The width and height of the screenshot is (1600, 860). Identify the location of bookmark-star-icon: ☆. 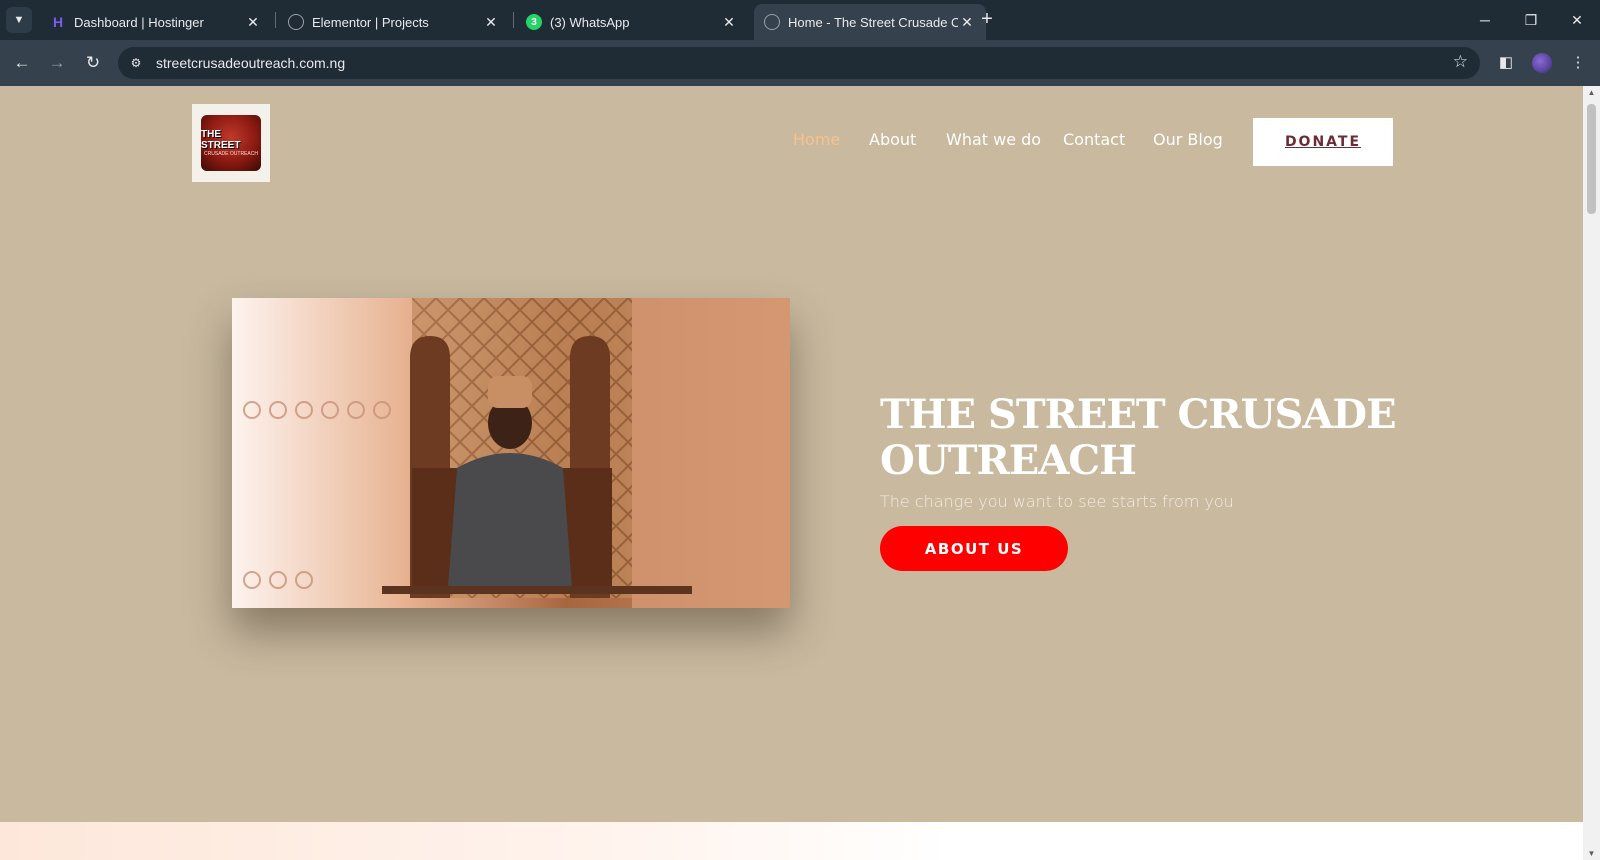
(1460, 62).